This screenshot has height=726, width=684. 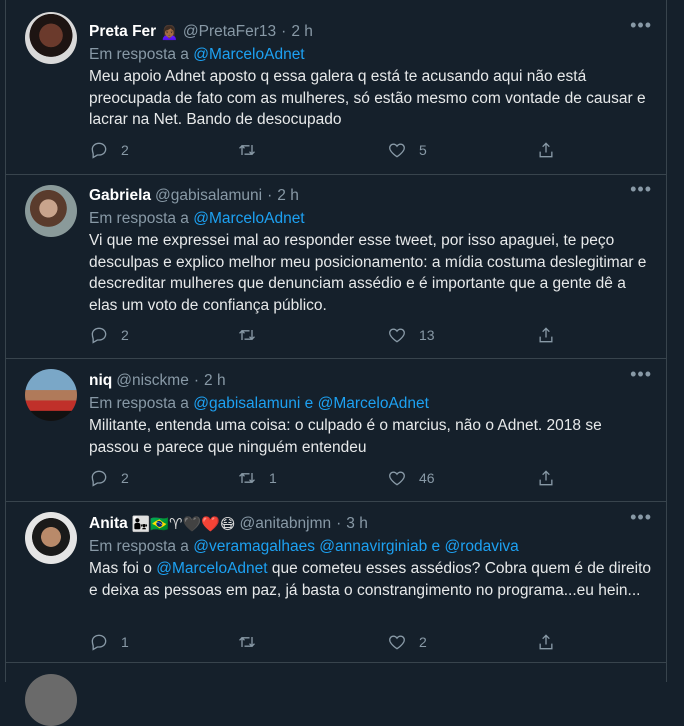 I want to click on tweet-time: 3 h, so click(x=357, y=524).